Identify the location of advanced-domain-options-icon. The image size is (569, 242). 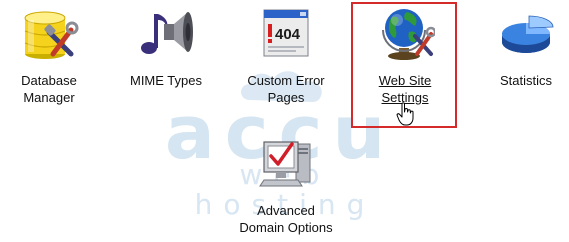
(285, 164).